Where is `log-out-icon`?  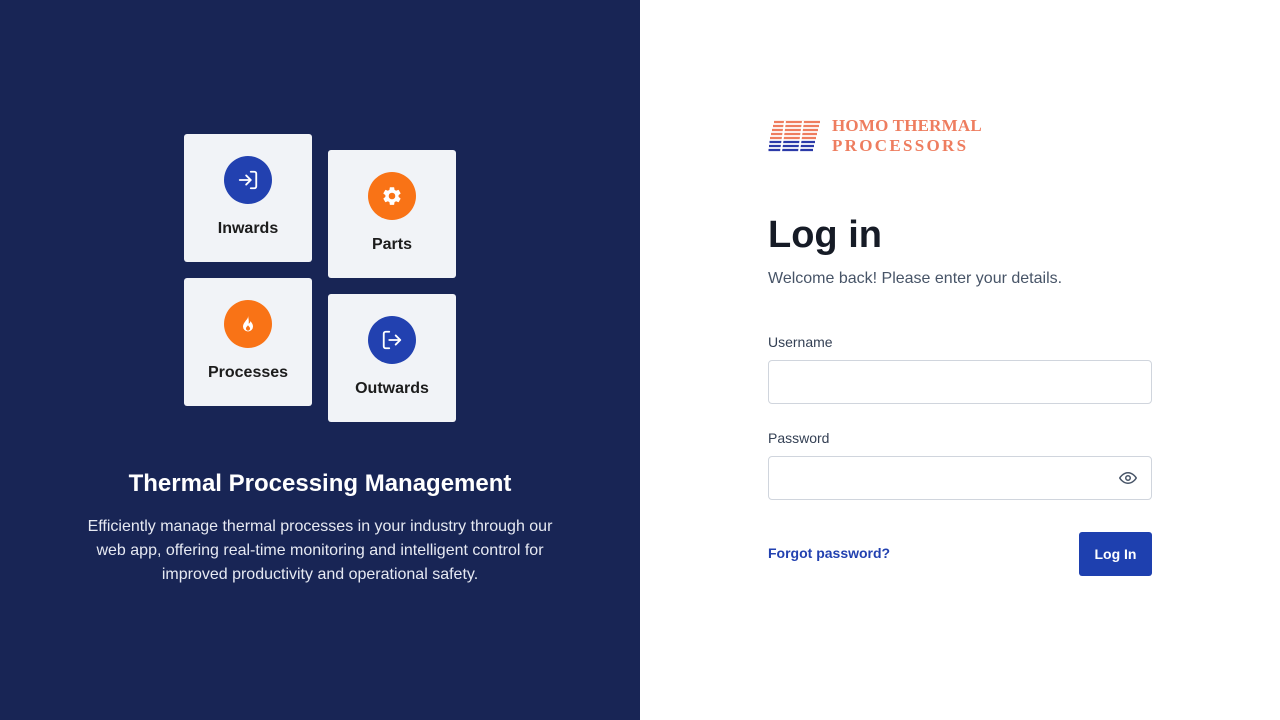
log-out-icon is located at coordinates (392, 340).